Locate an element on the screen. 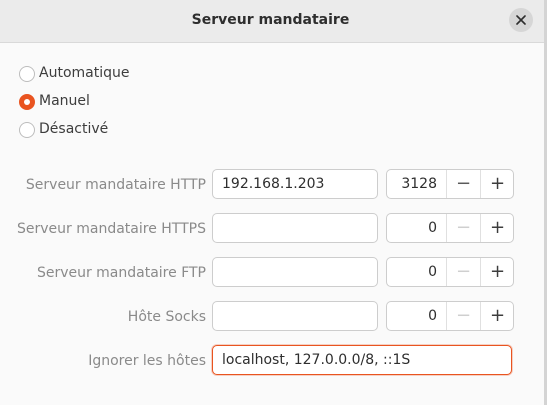 Image resolution: width=547 pixels, height=405 pixels. radio-label: Manuel is located at coordinates (64, 101).